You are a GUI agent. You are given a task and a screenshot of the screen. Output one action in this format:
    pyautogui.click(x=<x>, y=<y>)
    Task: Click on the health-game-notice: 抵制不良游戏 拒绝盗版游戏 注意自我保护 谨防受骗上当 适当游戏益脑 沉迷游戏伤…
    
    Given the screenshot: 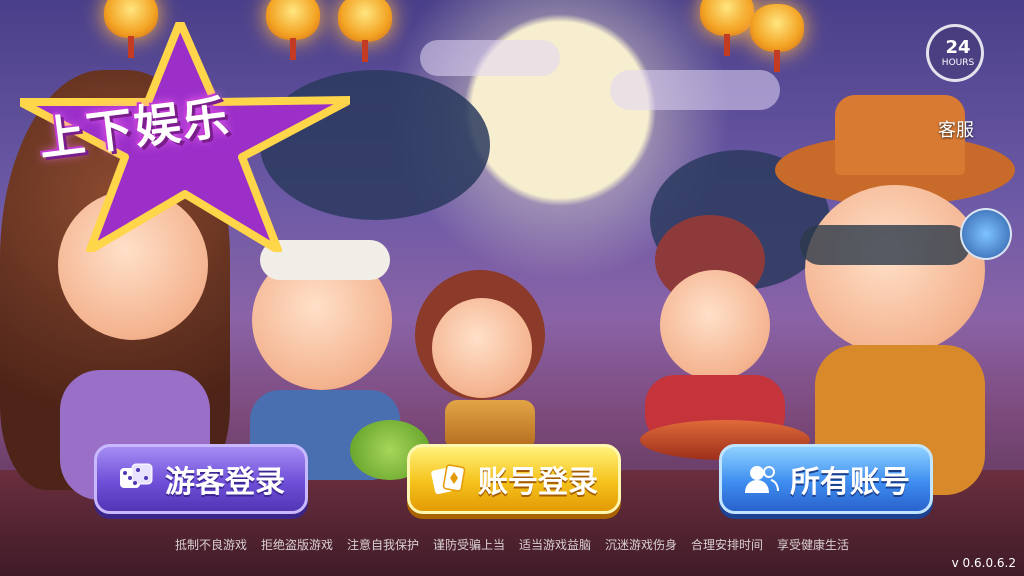 What is the action you would take?
    pyautogui.click(x=512, y=545)
    